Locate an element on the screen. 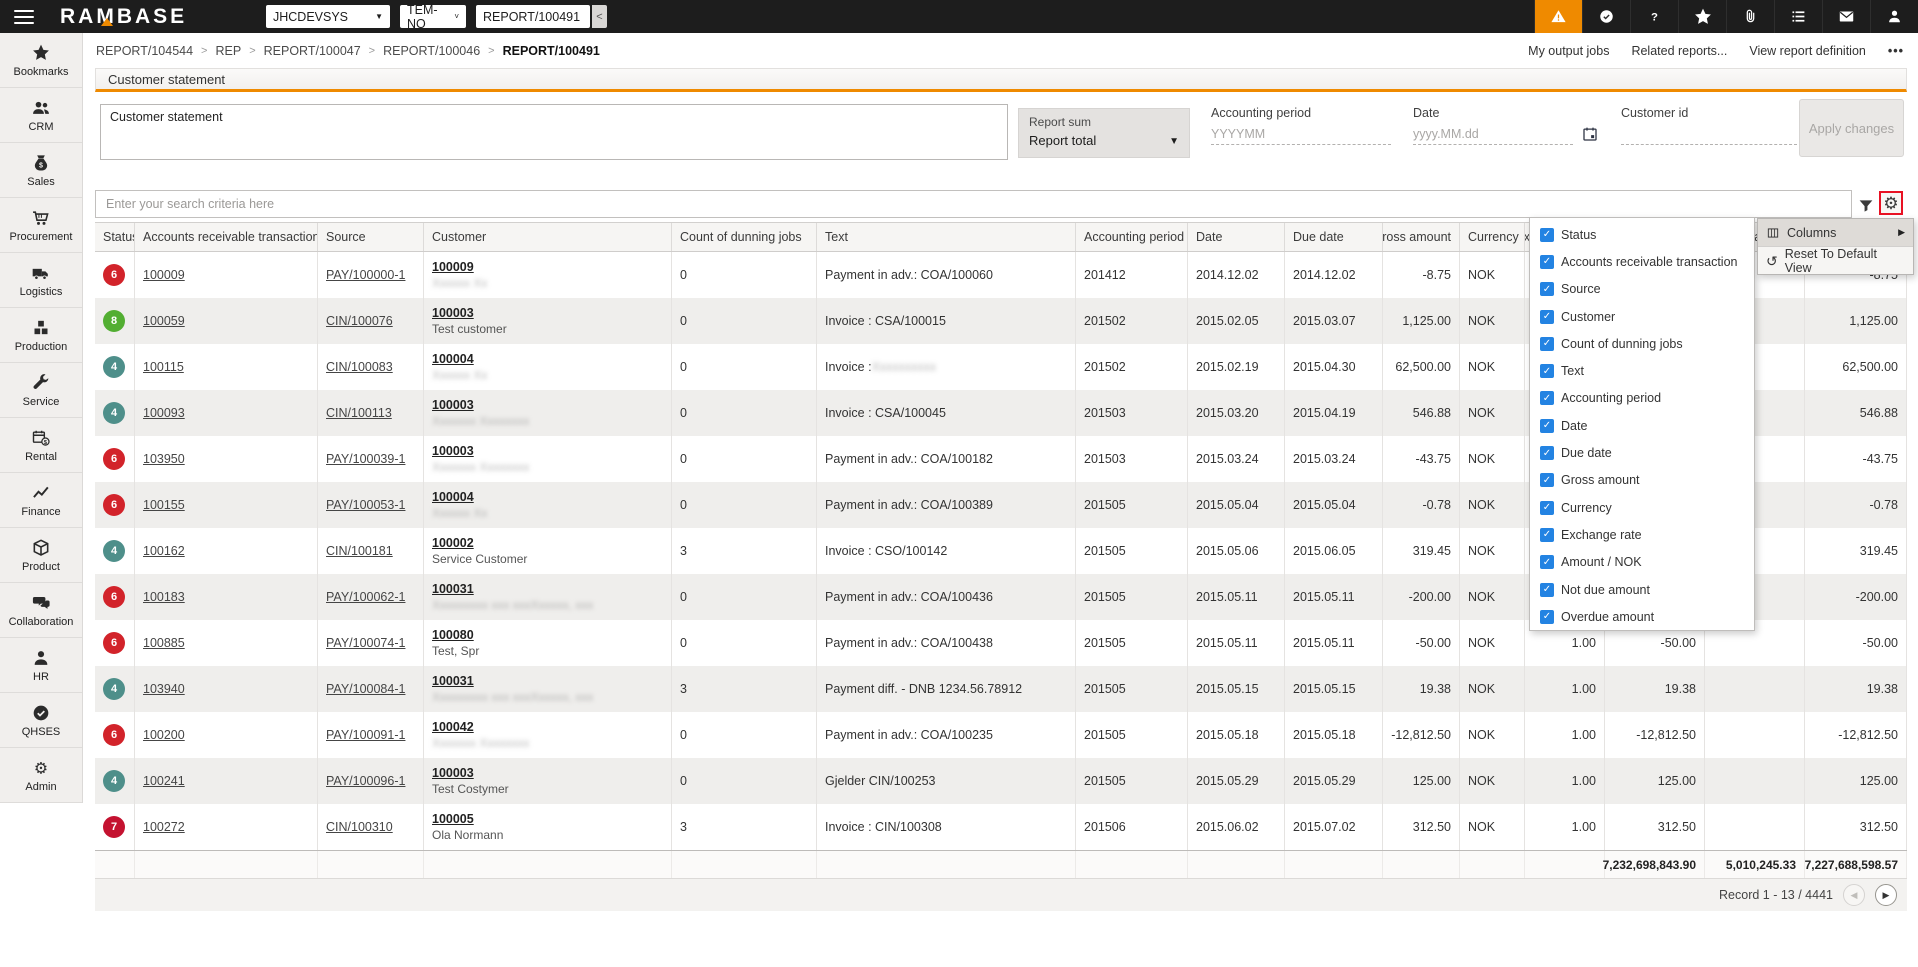 Image resolution: width=1918 pixels, height=967 pixels. hamburger-menu-icon is located at coordinates (24, 16).